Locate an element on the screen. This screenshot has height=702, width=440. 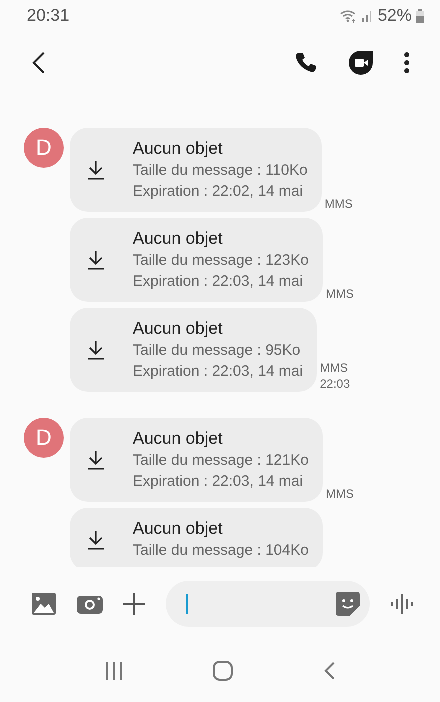
message-size: Taille du message : 95Ko is located at coordinates (217, 351).